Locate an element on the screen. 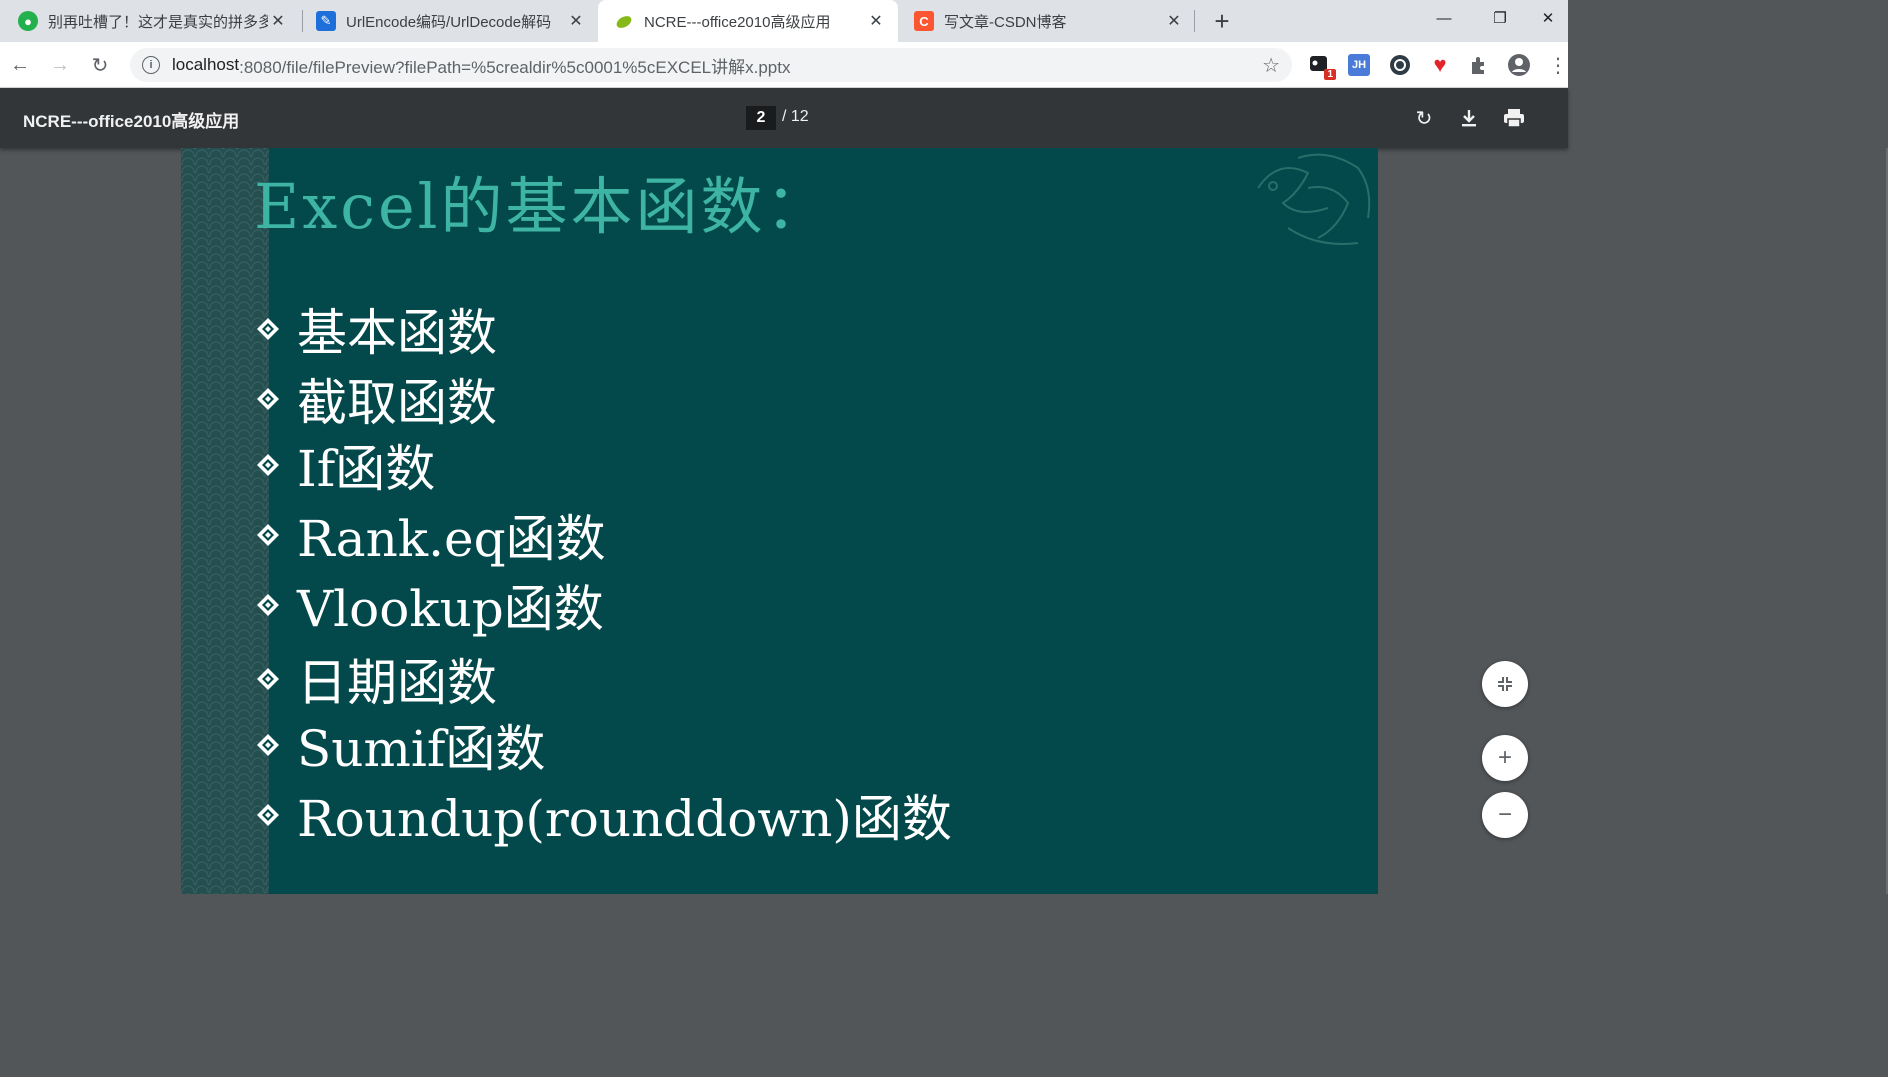 This screenshot has height=1077, width=1888. bullet-item: Roundup(rounddown)函数 is located at coordinates (604, 815).